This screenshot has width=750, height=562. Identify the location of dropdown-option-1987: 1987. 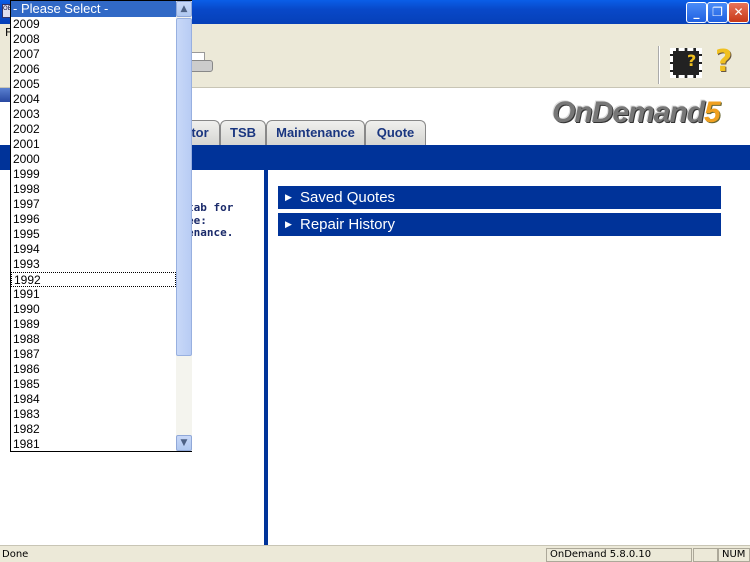
(93, 354).